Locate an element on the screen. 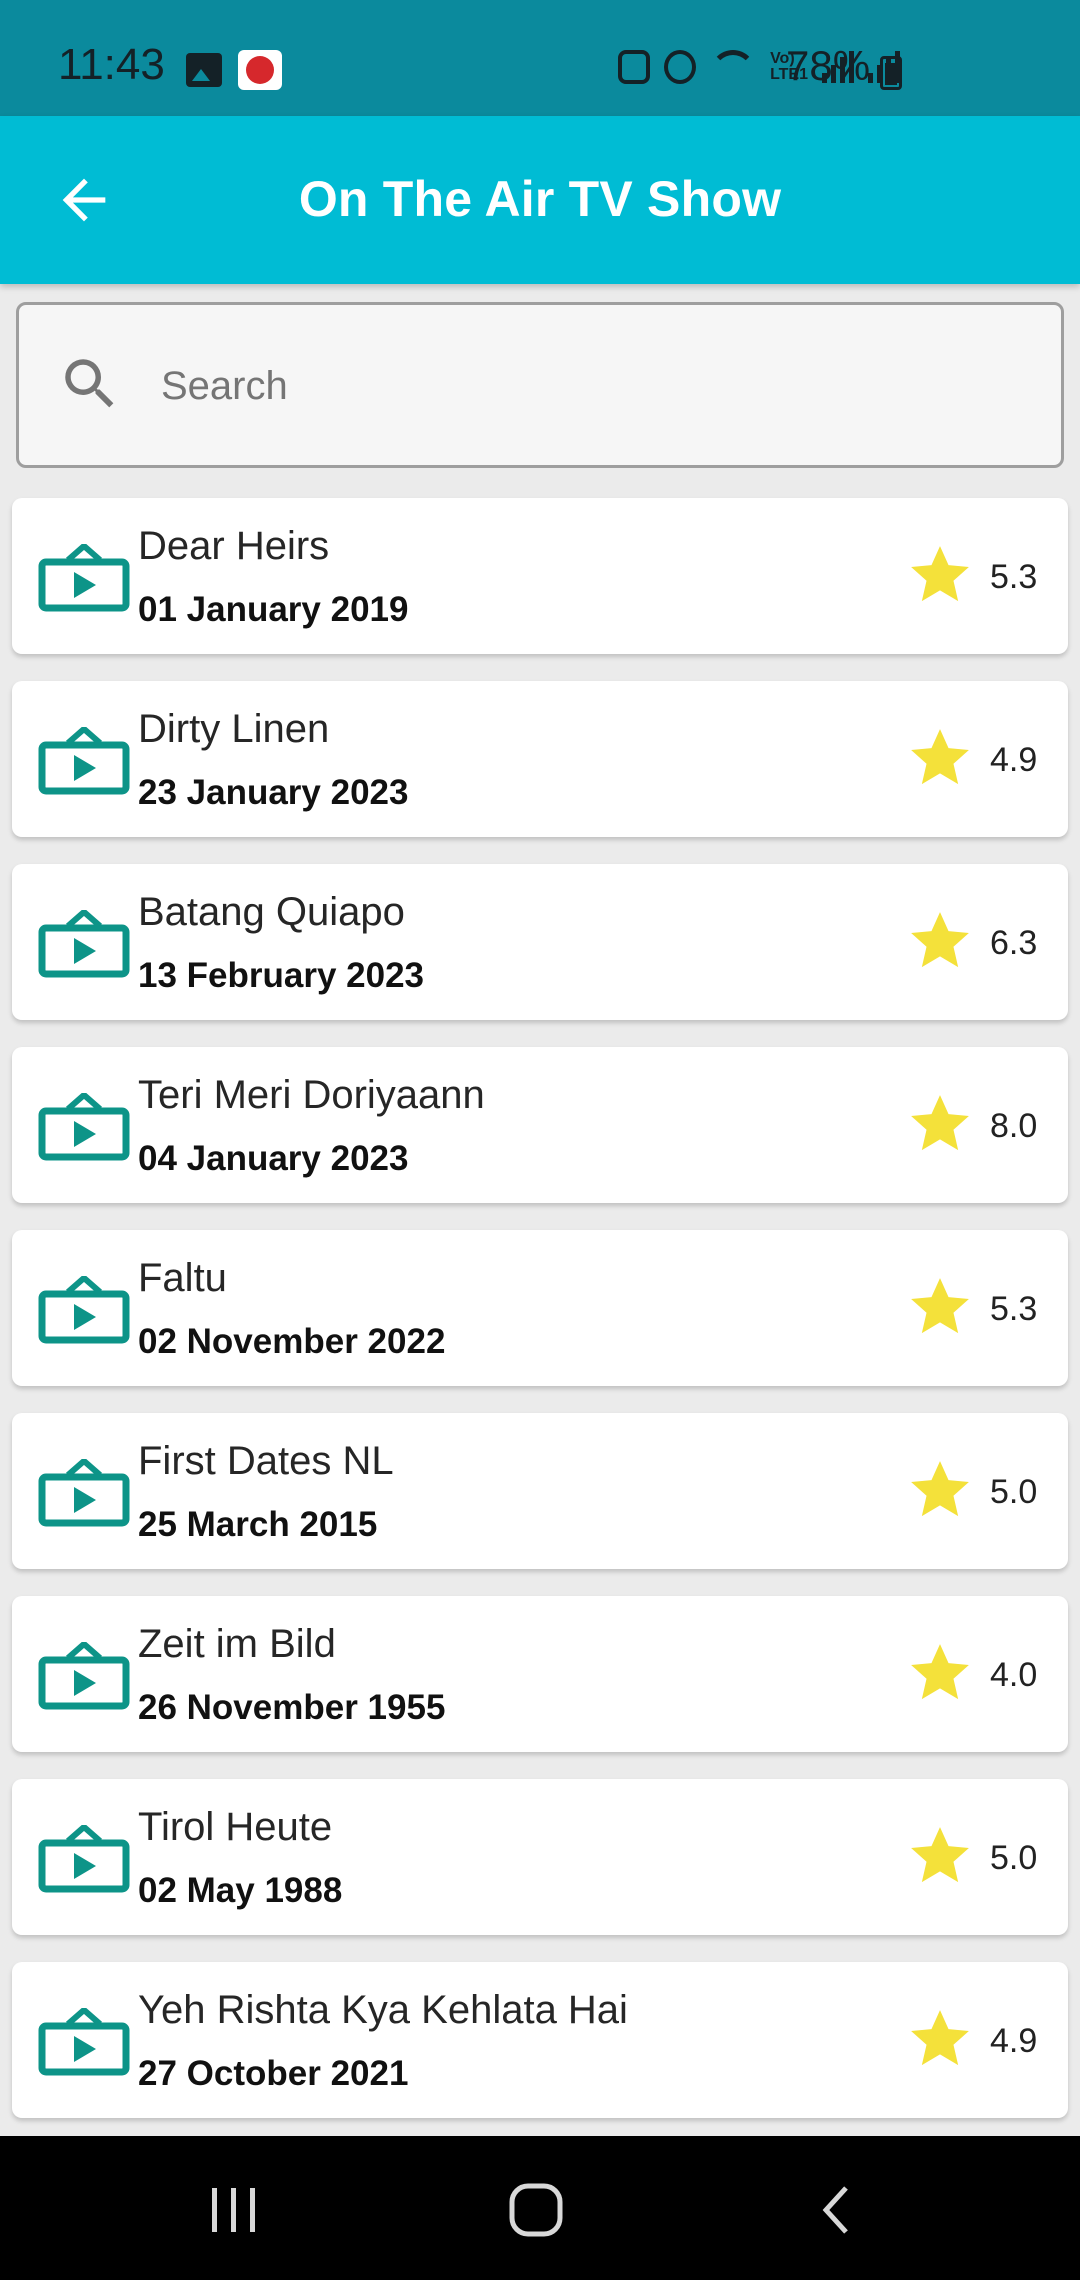 The image size is (1080, 2280). show-card: Dirty Linen 23 January 2023 4.9 is located at coordinates (540, 759).